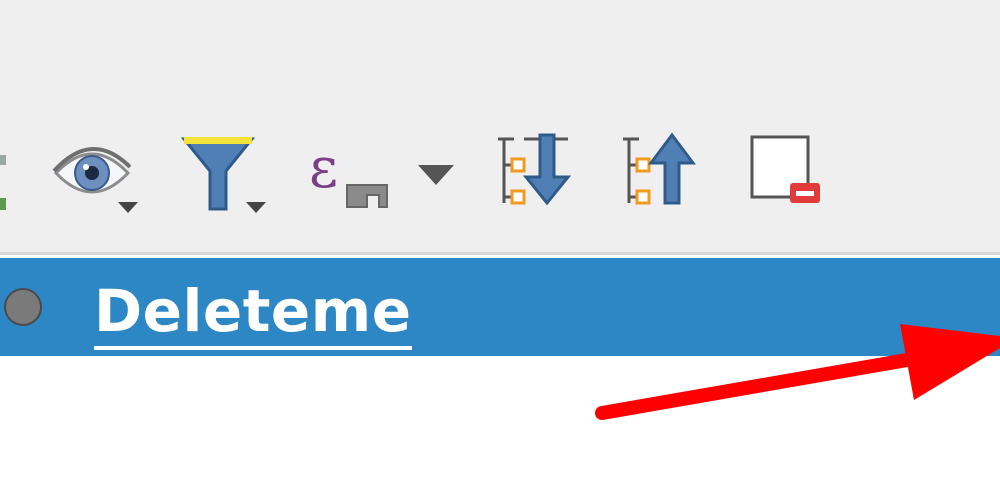 The image size is (1000, 500). I want to click on partial-toolbar-icon, so click(3, 185).